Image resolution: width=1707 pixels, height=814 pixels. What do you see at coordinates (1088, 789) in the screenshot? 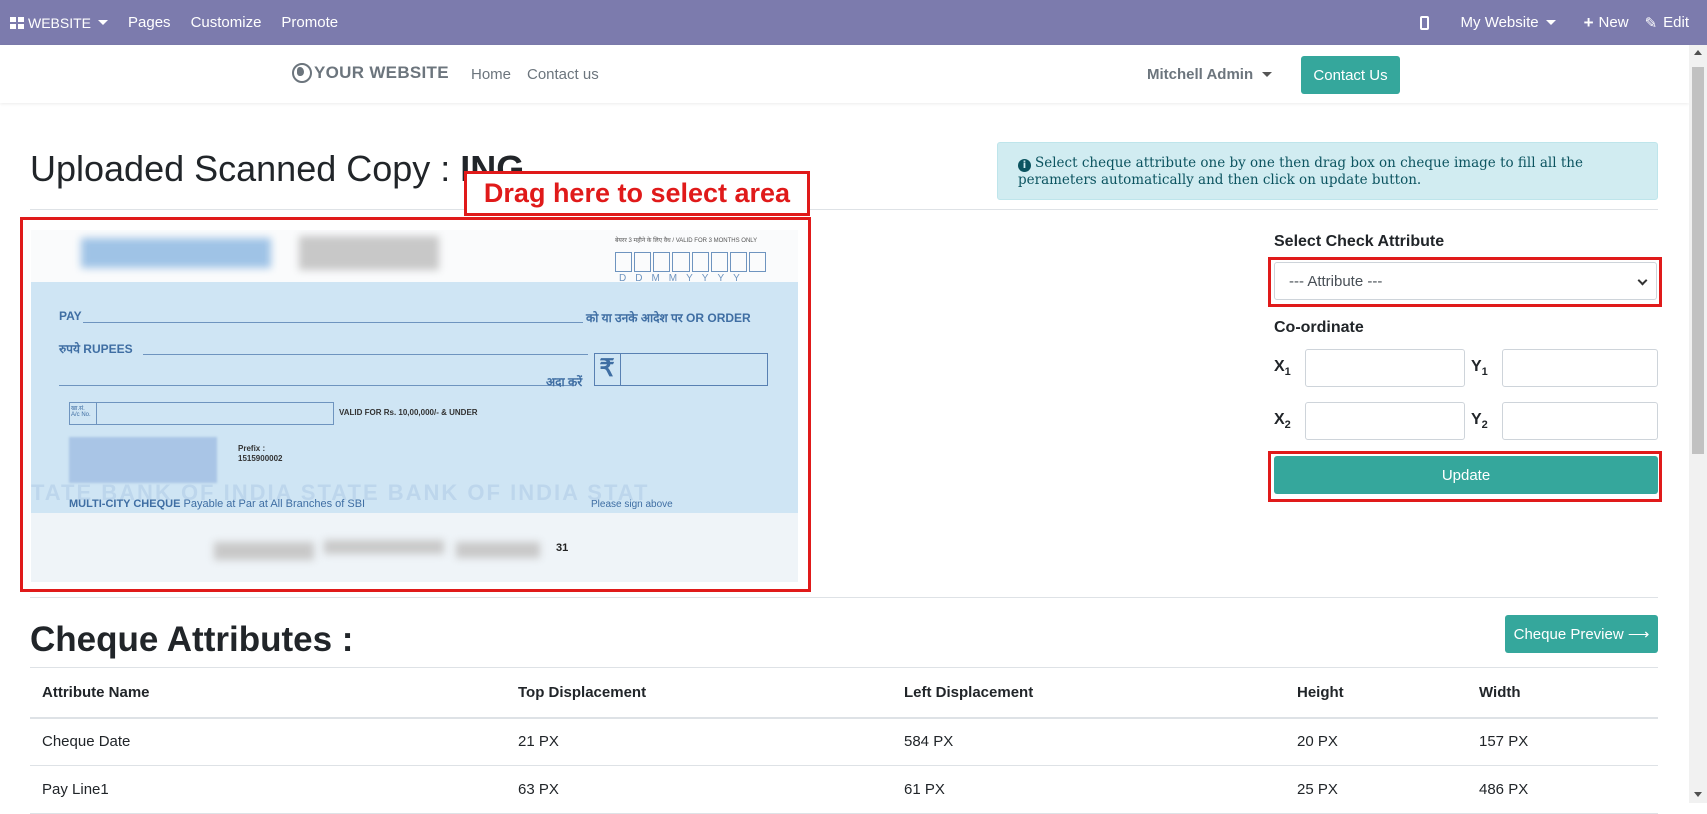
I see `cell-left: 61 PX` at bounding box center [1088, 789].